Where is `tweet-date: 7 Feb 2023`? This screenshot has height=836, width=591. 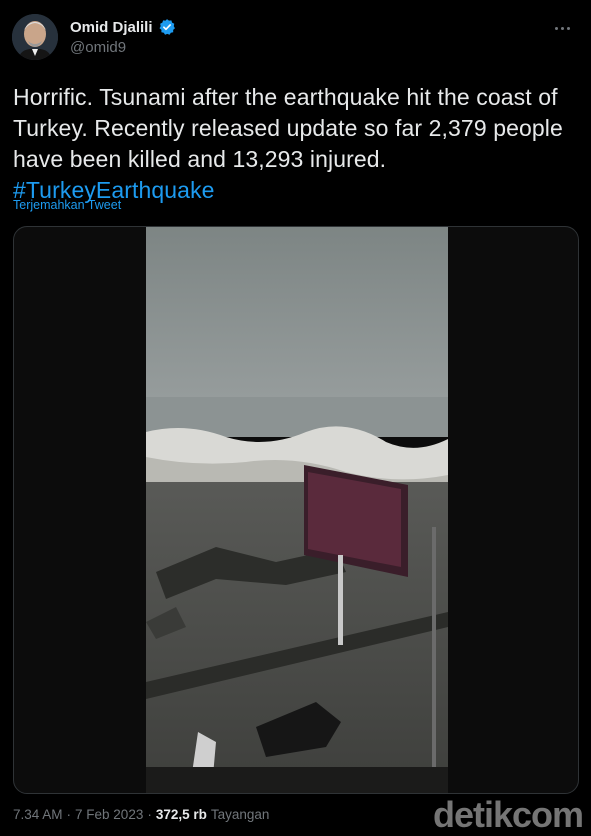 tweet-date: 7 Feb 2023 is located at coordinates (109, 814).